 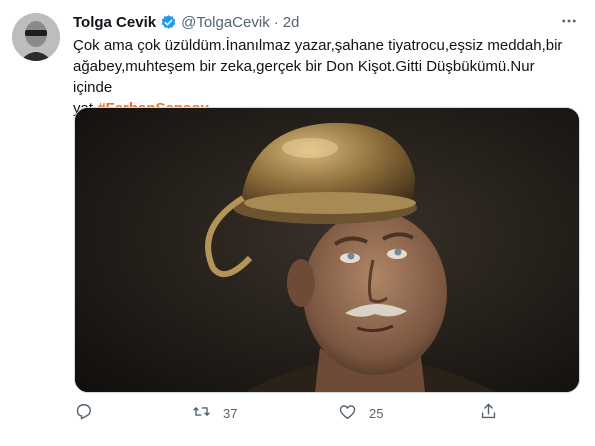 I want to click on retweet-button: 37, so click(x=214, y=413).